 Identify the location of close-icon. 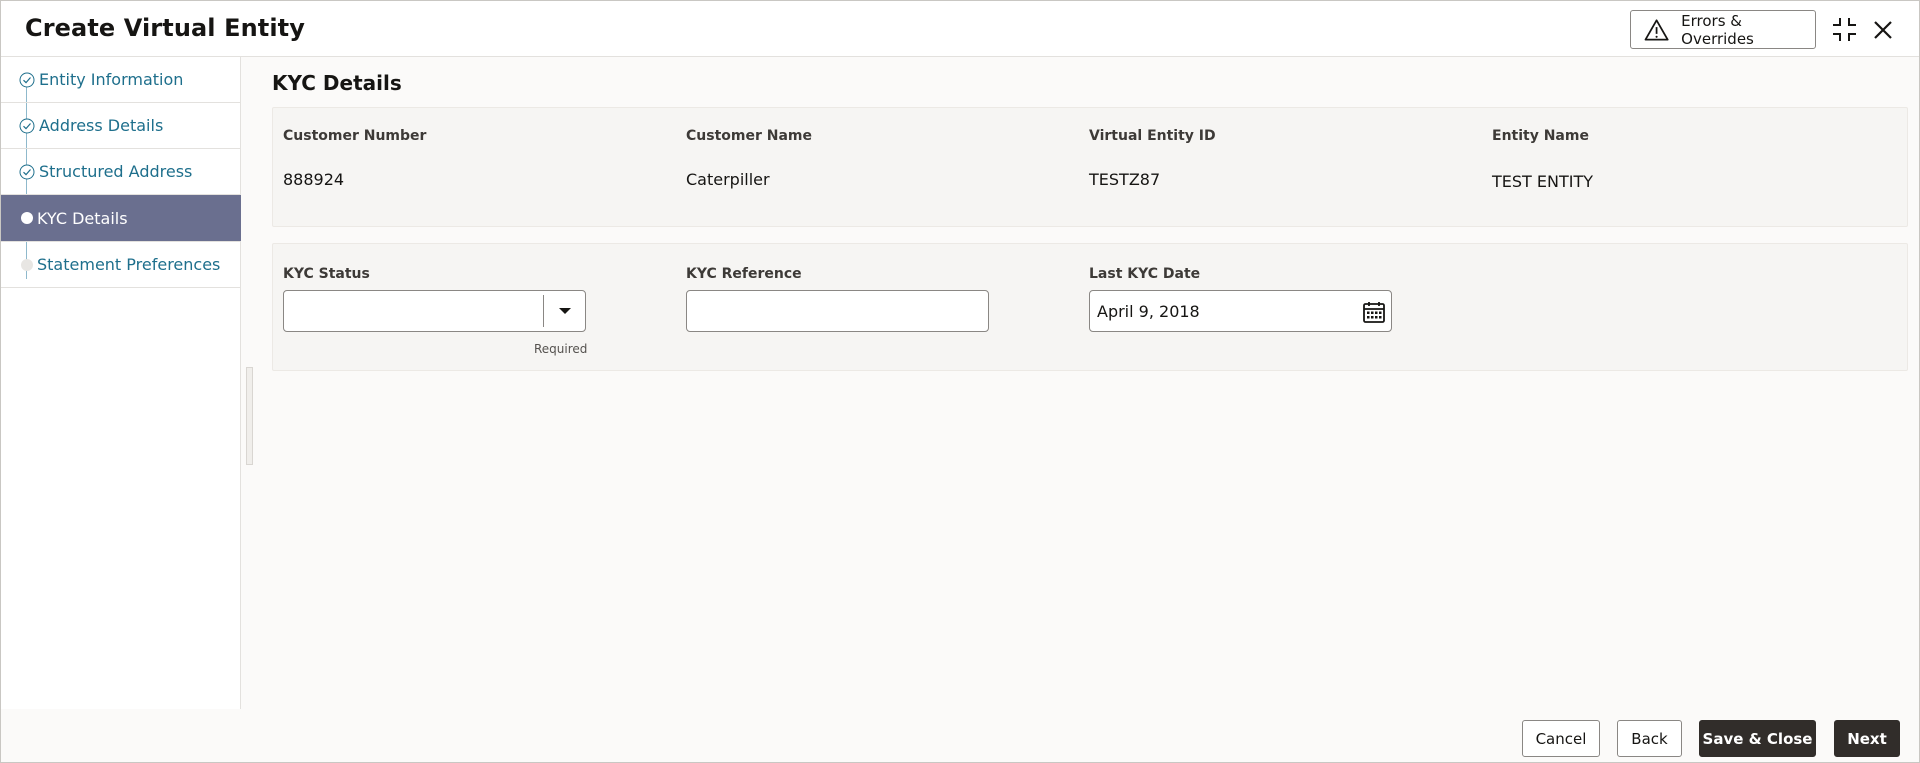
(1883, 30).